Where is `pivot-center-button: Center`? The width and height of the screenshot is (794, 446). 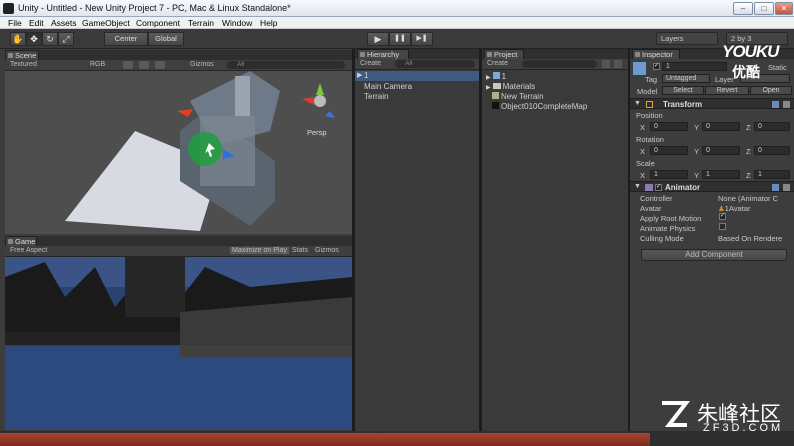
pivot-center-button: Center is located at coordinates (126, 39).